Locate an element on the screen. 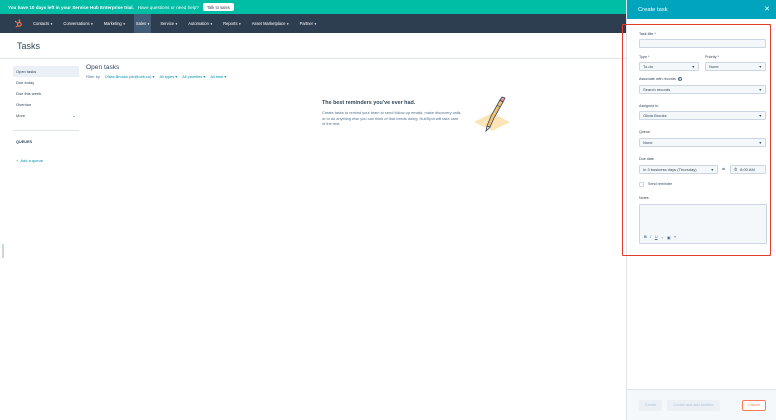  send-reminder-label: Send reminder is located at coordinates (660, 184).